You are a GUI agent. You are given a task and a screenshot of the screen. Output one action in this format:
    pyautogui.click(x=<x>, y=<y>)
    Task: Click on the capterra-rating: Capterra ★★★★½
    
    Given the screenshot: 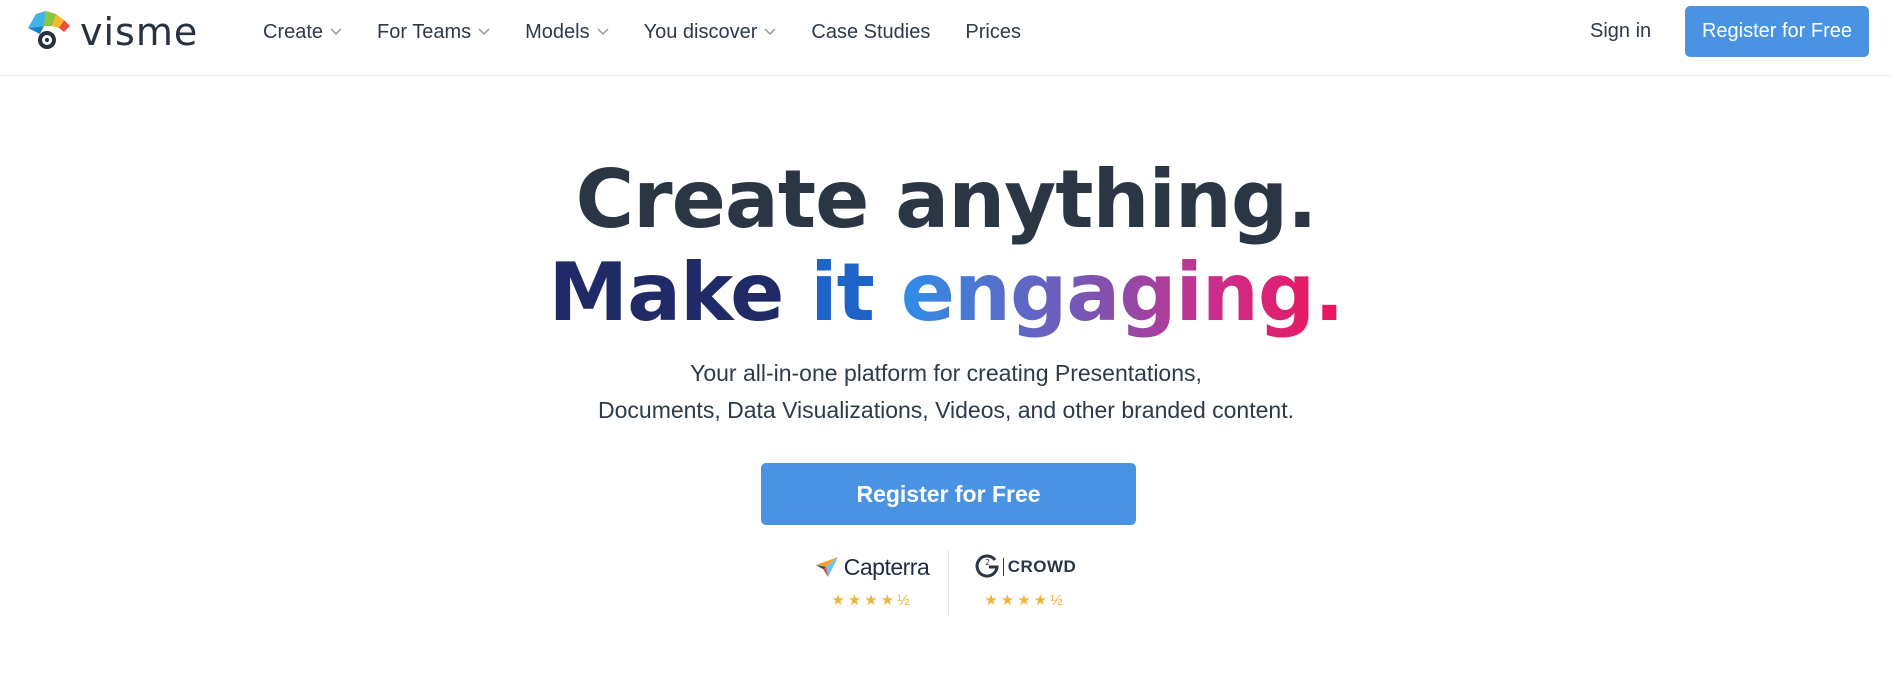 What is the action you would take?
    pyautogui.click(x=872, y=579)
    